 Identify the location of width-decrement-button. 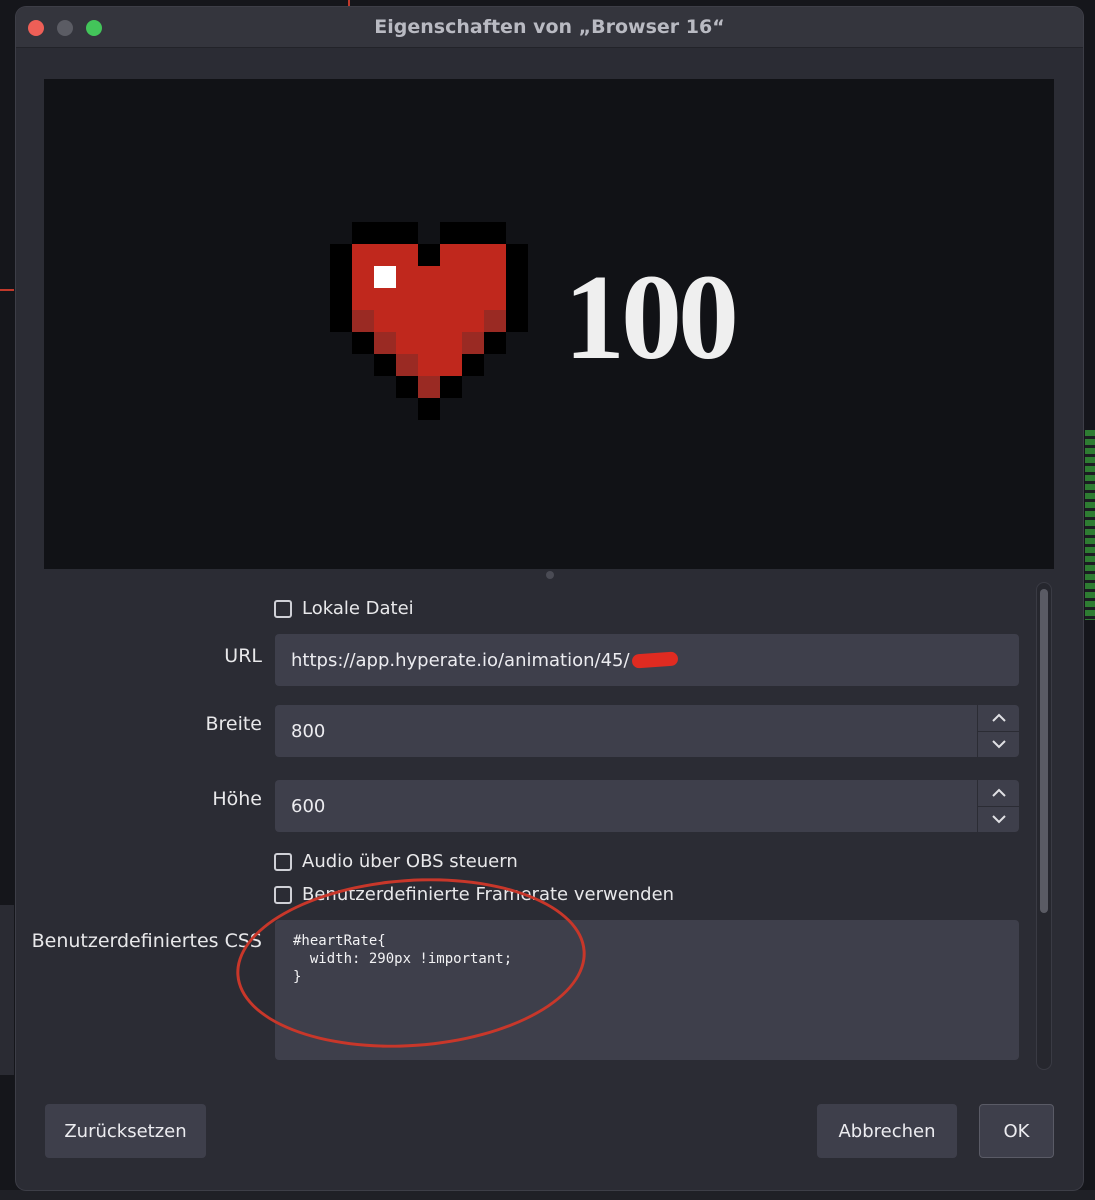
(998, 744).